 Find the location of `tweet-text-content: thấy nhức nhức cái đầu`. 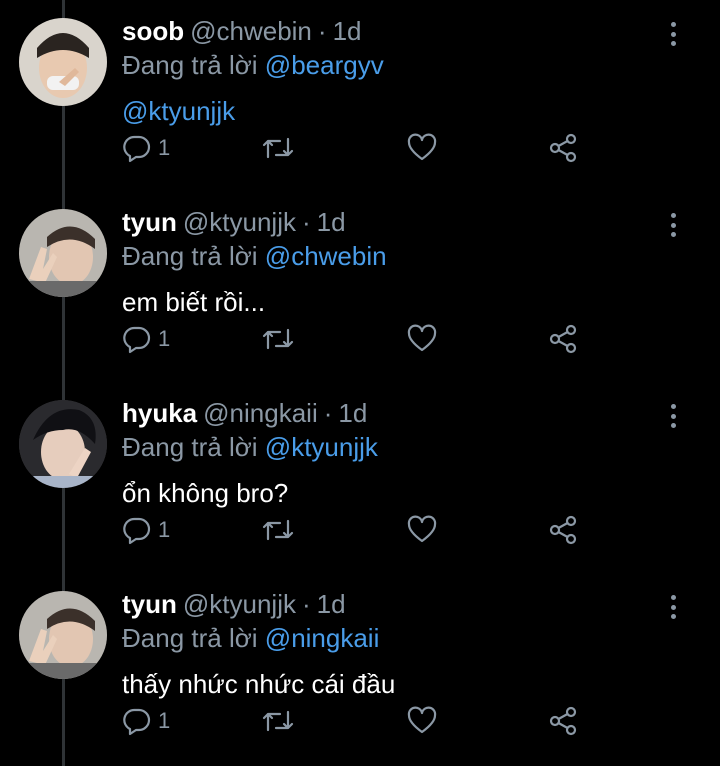

tweet-text-content: thấy nhức nhức cái đầu is located at coordinates (259, 684).